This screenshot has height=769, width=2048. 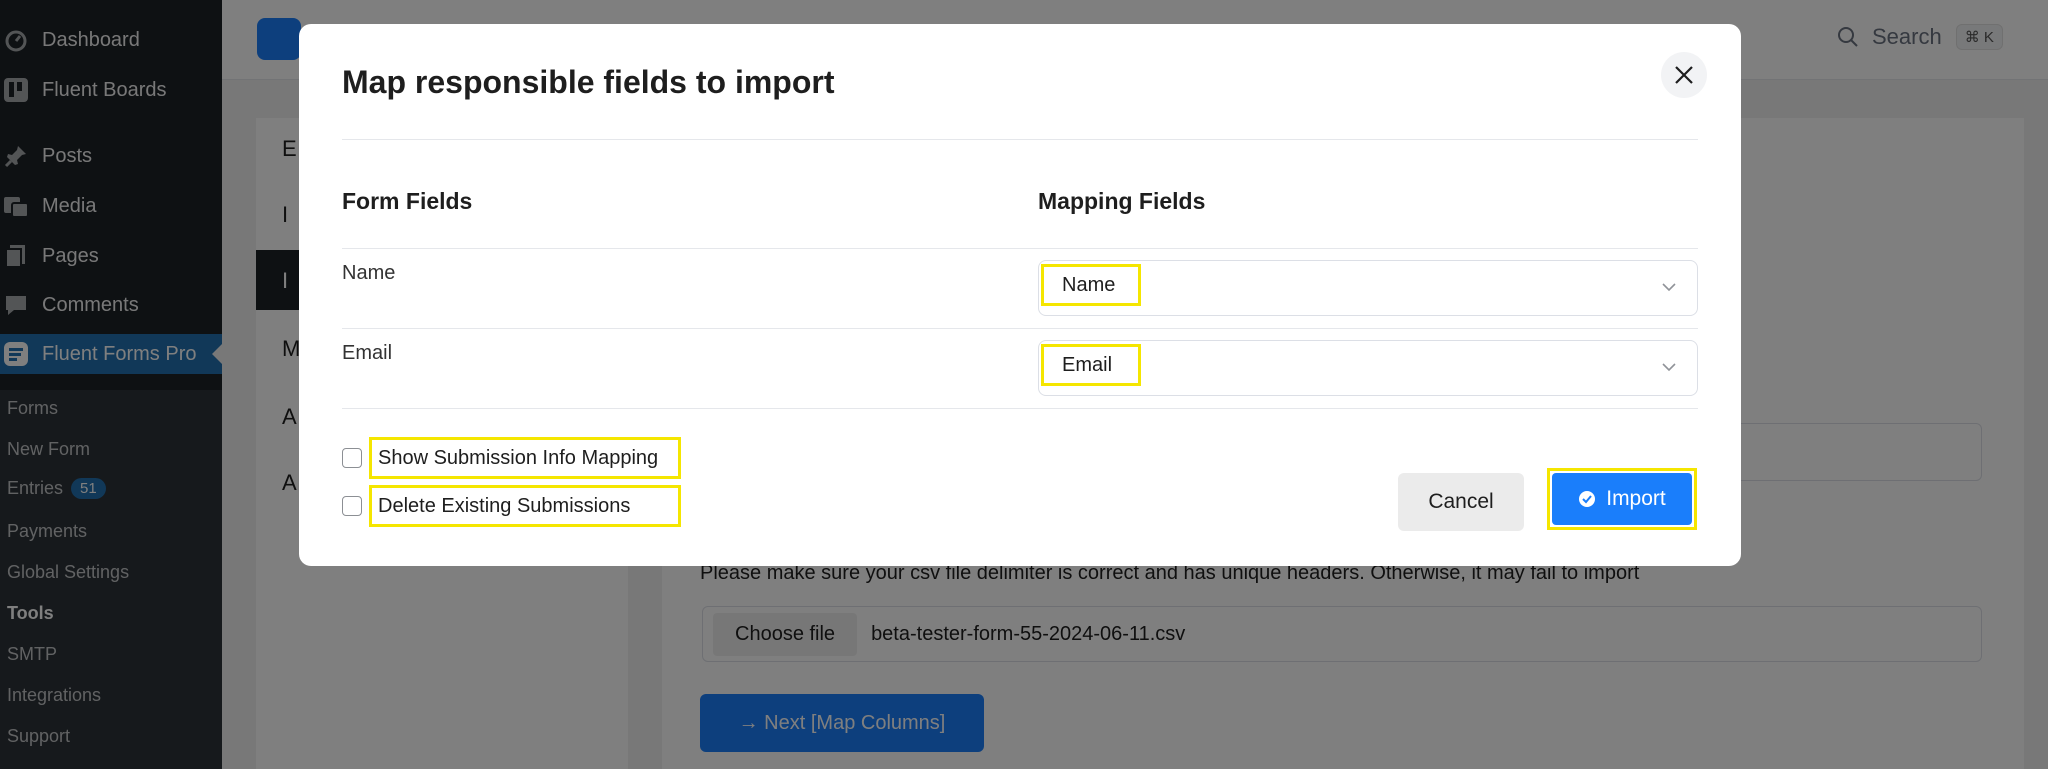 I want to click on check-circle-icon, so click(x=1587, y=499).